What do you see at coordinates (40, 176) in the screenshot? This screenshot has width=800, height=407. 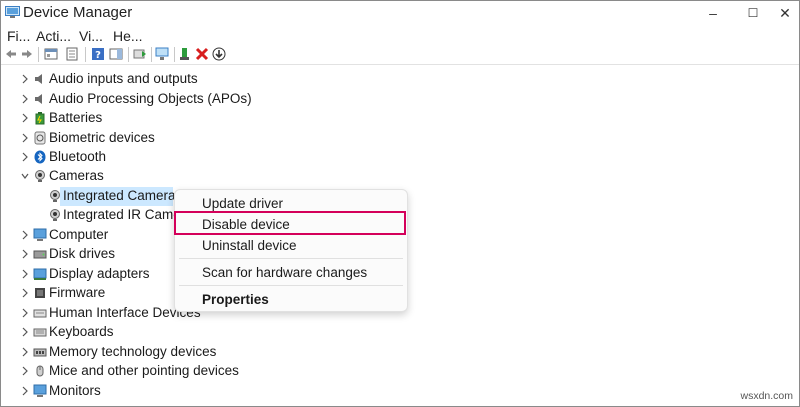 I see `camera-icon` at bounding box center [40, 176].